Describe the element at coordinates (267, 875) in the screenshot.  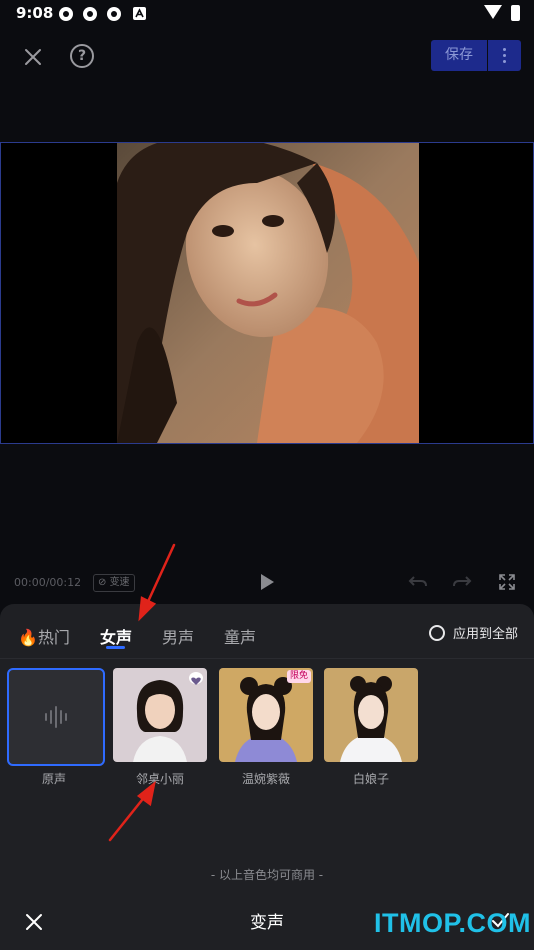
I see `commercial-use-note: - 以上音色均可商用 -` at that location.